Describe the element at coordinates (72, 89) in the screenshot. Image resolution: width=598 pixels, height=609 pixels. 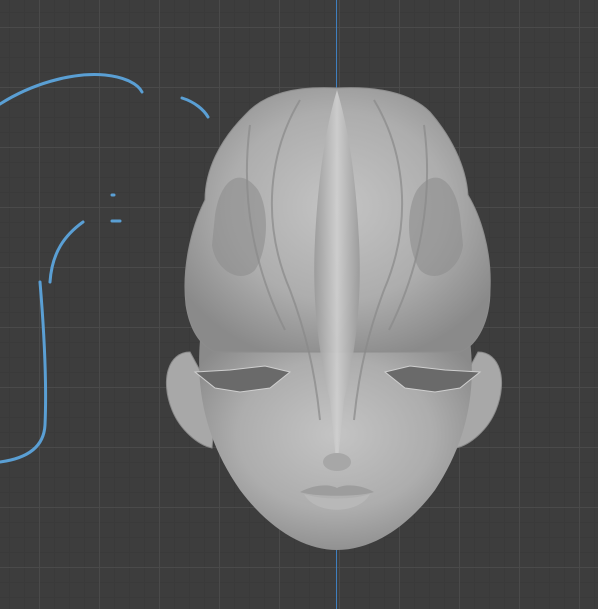
I see `annotation-stroke-arc` at that location.